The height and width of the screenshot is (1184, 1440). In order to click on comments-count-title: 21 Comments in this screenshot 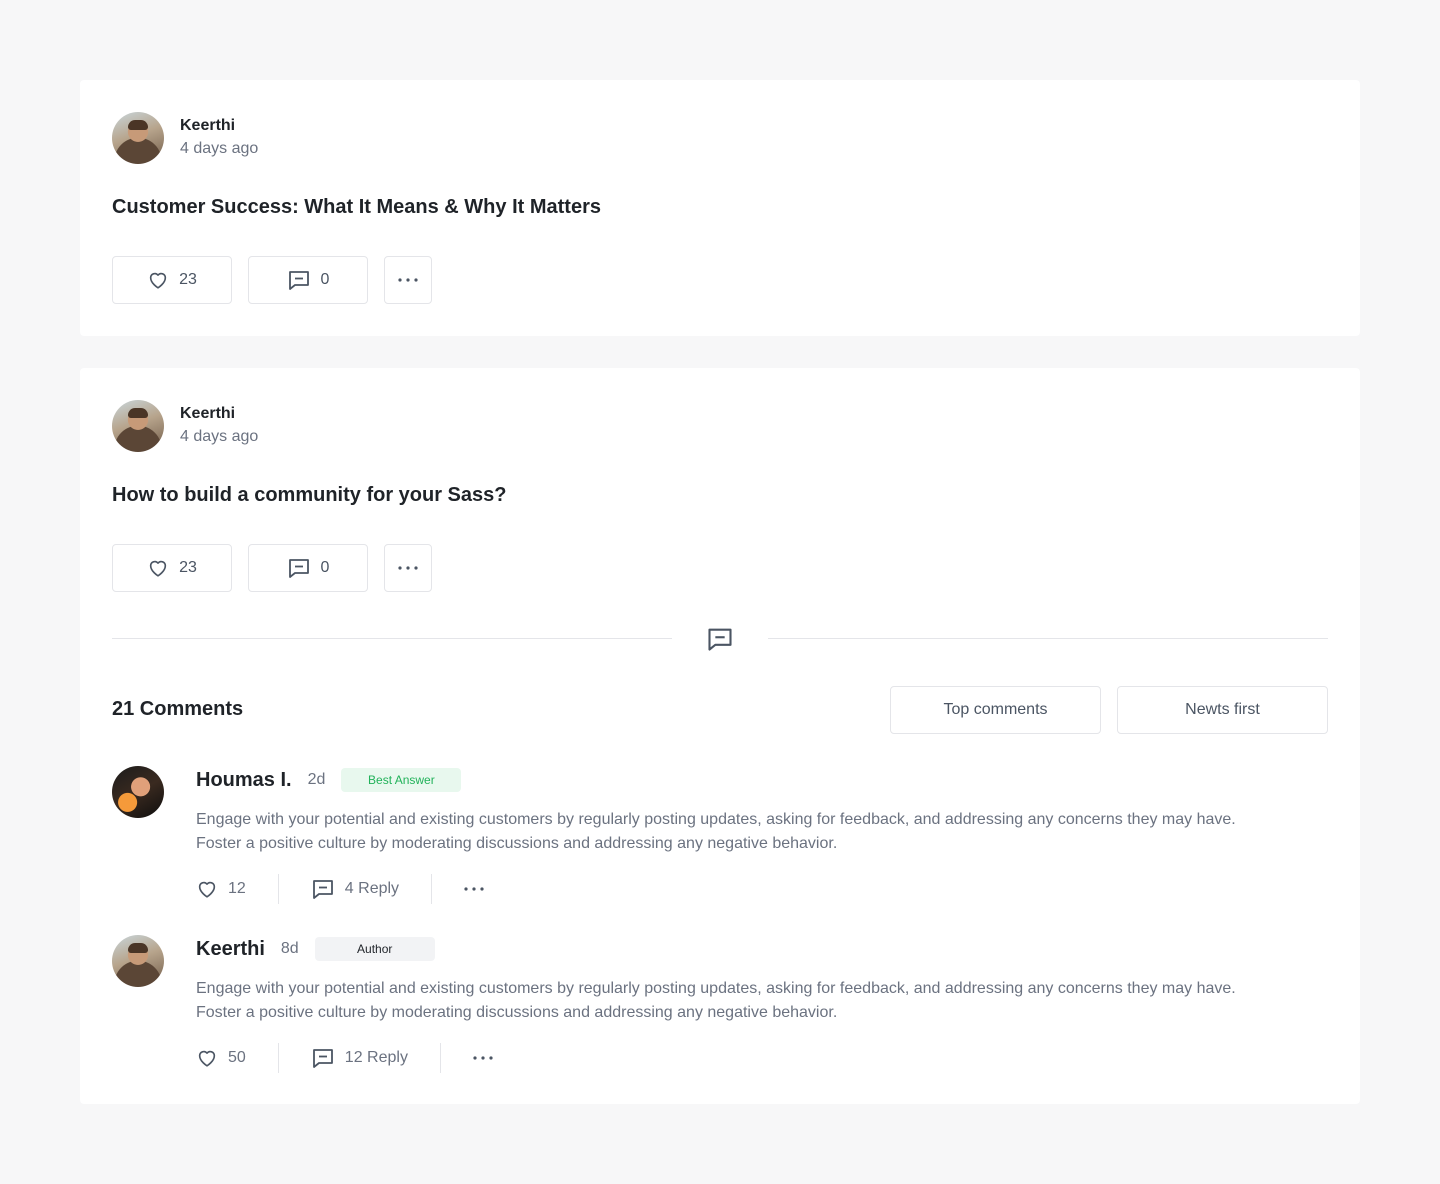, I will do `click(178, 709)`.